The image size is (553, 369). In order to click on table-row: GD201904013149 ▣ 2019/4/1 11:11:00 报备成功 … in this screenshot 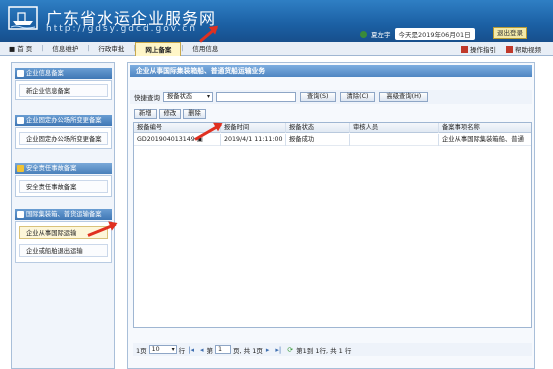, I will do `click(332, 140)`.